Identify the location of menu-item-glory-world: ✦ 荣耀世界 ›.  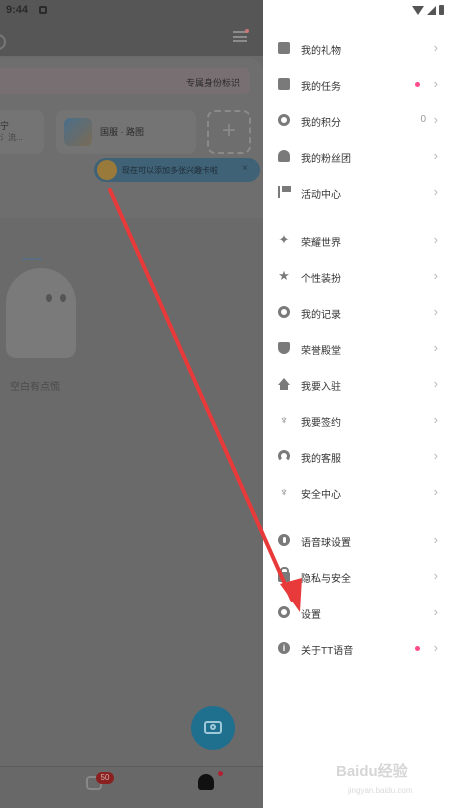
(358, 240).